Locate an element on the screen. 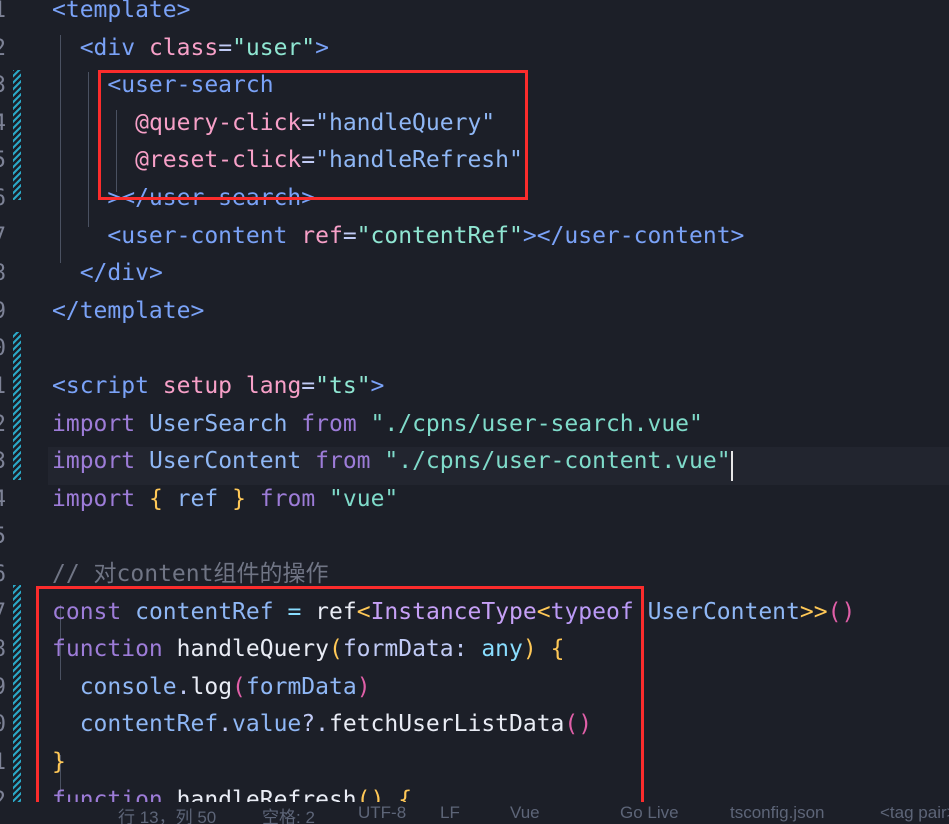  code-token: "handleQuery" is located at coordinates (405, 122).